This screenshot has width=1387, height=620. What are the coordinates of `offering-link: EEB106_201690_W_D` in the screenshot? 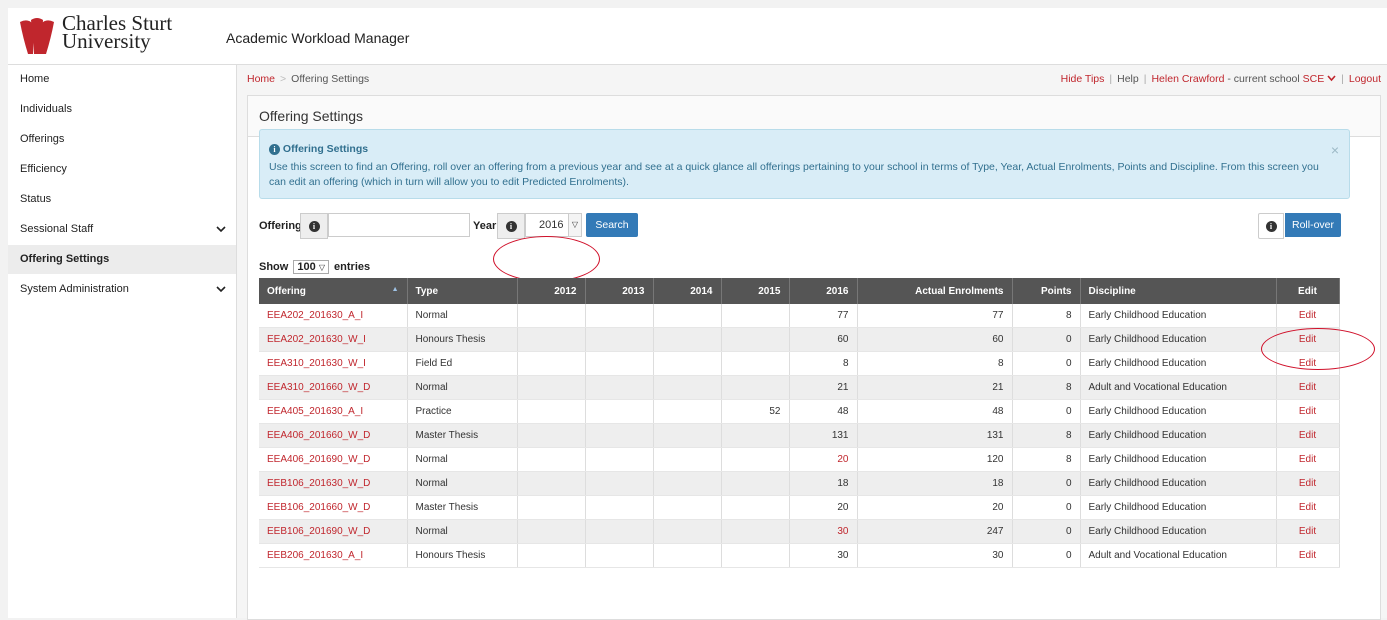 It's located at (333, 531).